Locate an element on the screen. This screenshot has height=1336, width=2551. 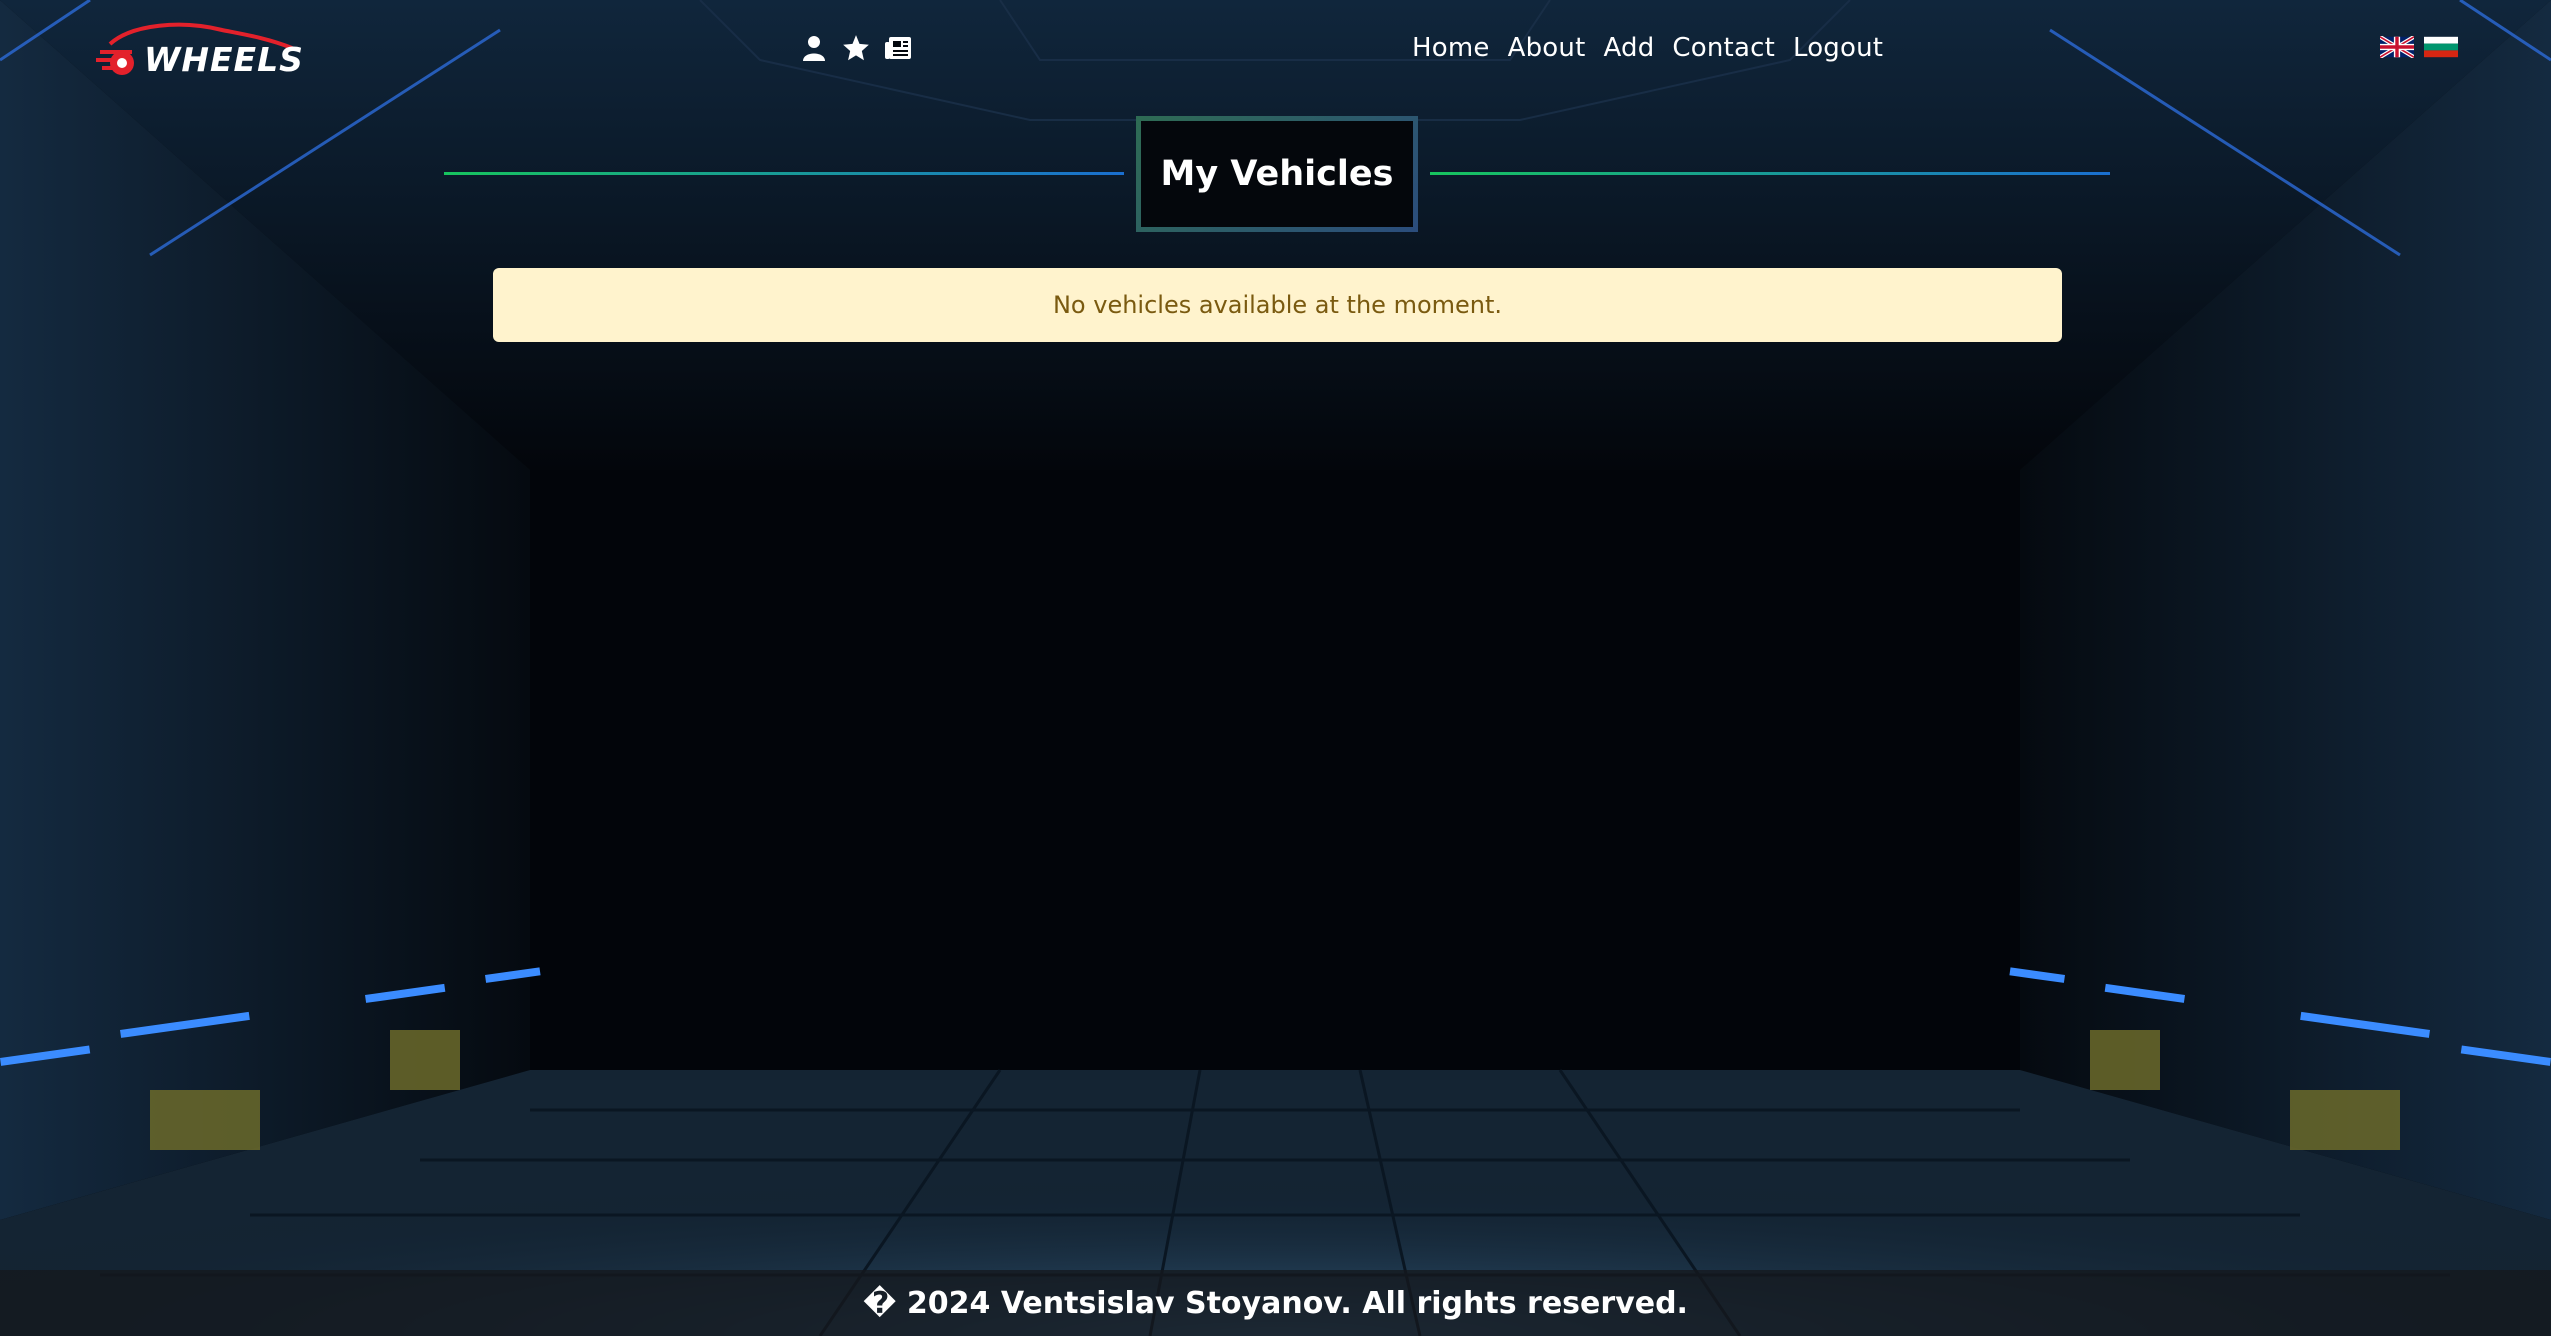
brand-logo: WHEELS is located at coordinates (202, 49).